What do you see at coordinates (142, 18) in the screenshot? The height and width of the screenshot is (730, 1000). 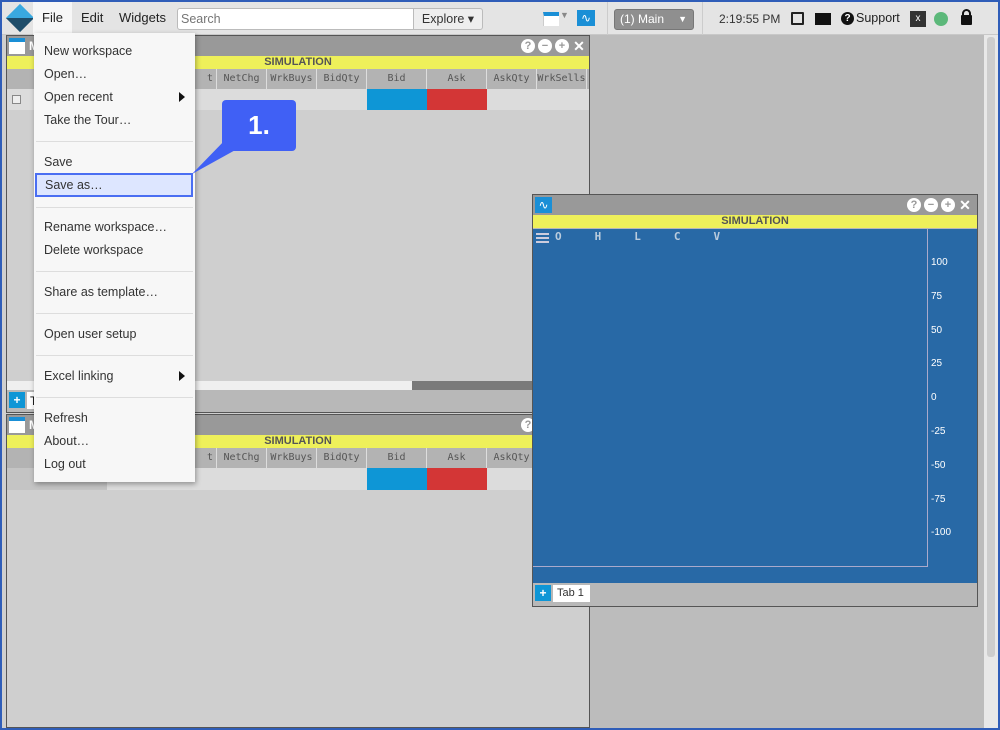 I see `menu-widgets: Widgets` at bounding box center [142, 18].